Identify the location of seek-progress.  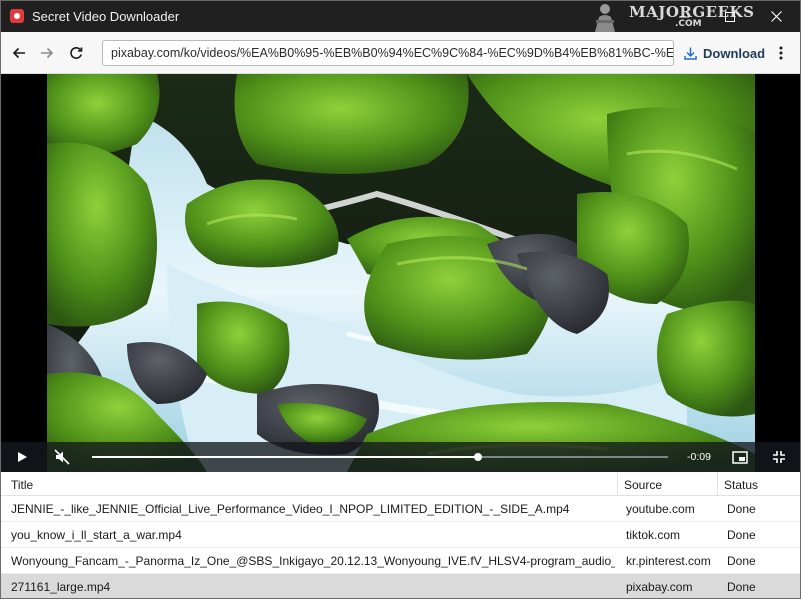
(285, 457).